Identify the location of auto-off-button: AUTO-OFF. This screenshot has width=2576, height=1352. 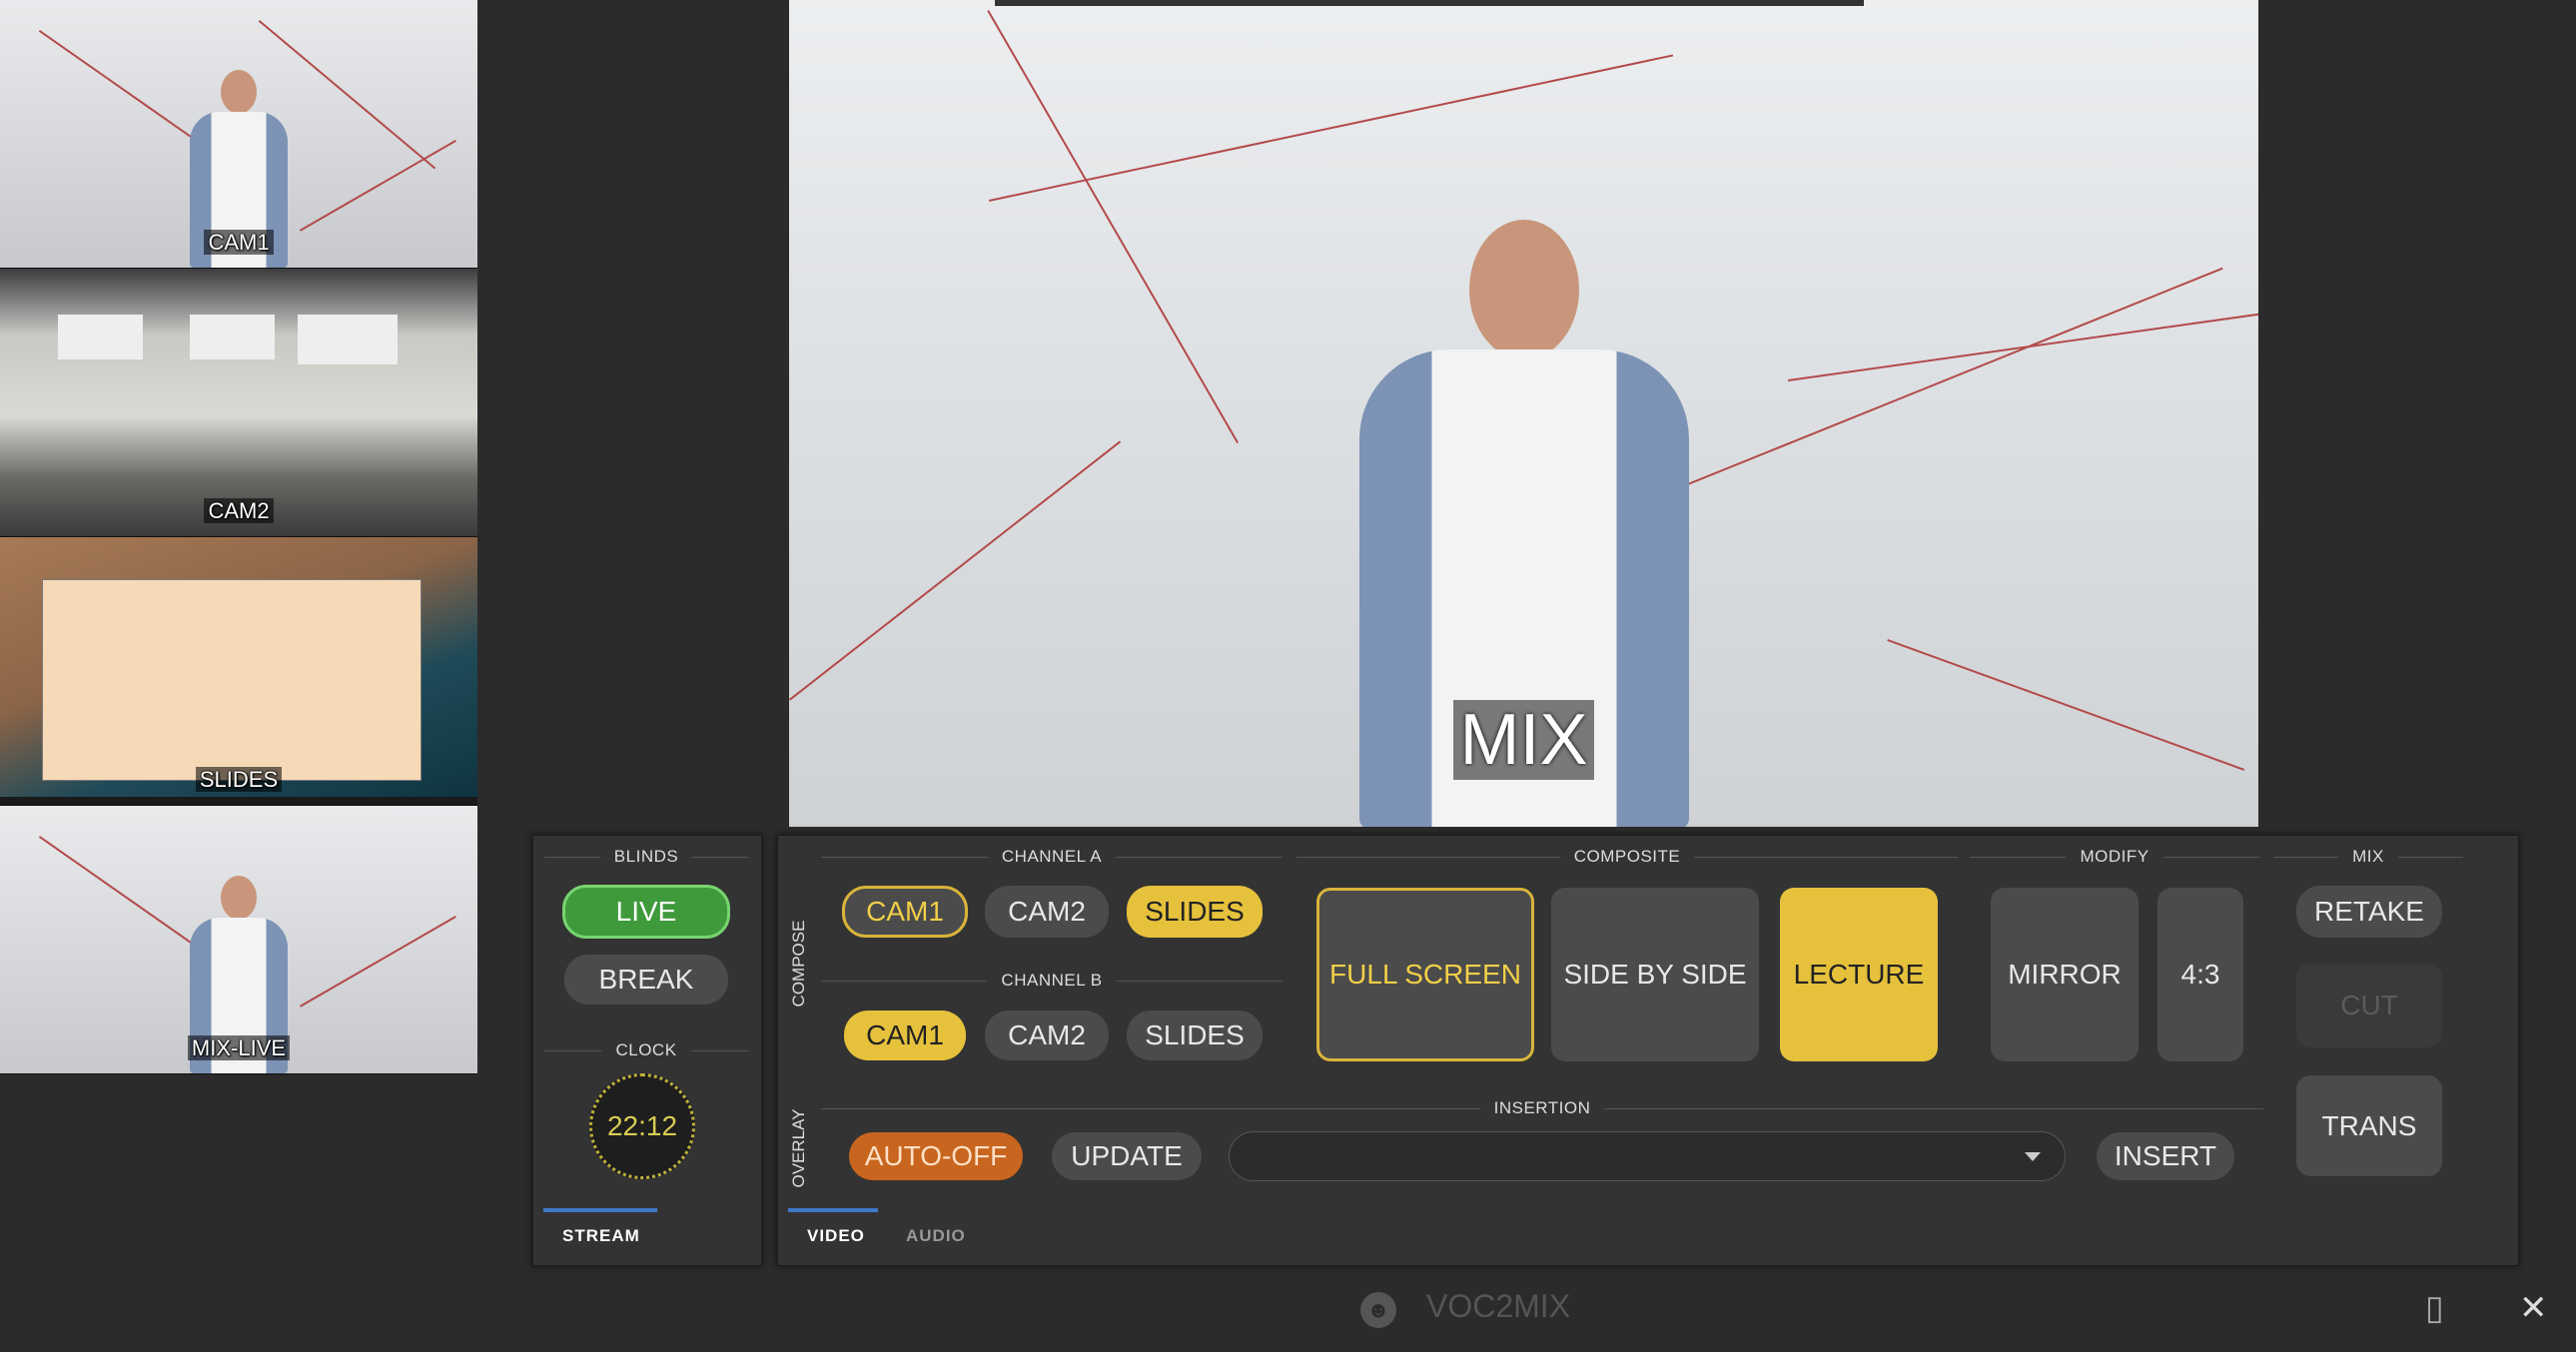
(936, 1156).